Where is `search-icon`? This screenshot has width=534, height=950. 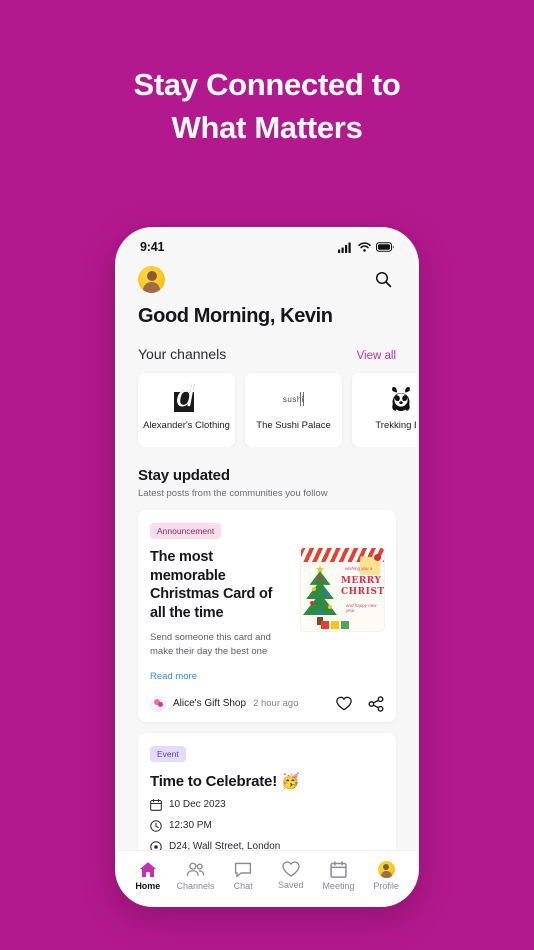
search-icon is located at coordinates (383, 279).